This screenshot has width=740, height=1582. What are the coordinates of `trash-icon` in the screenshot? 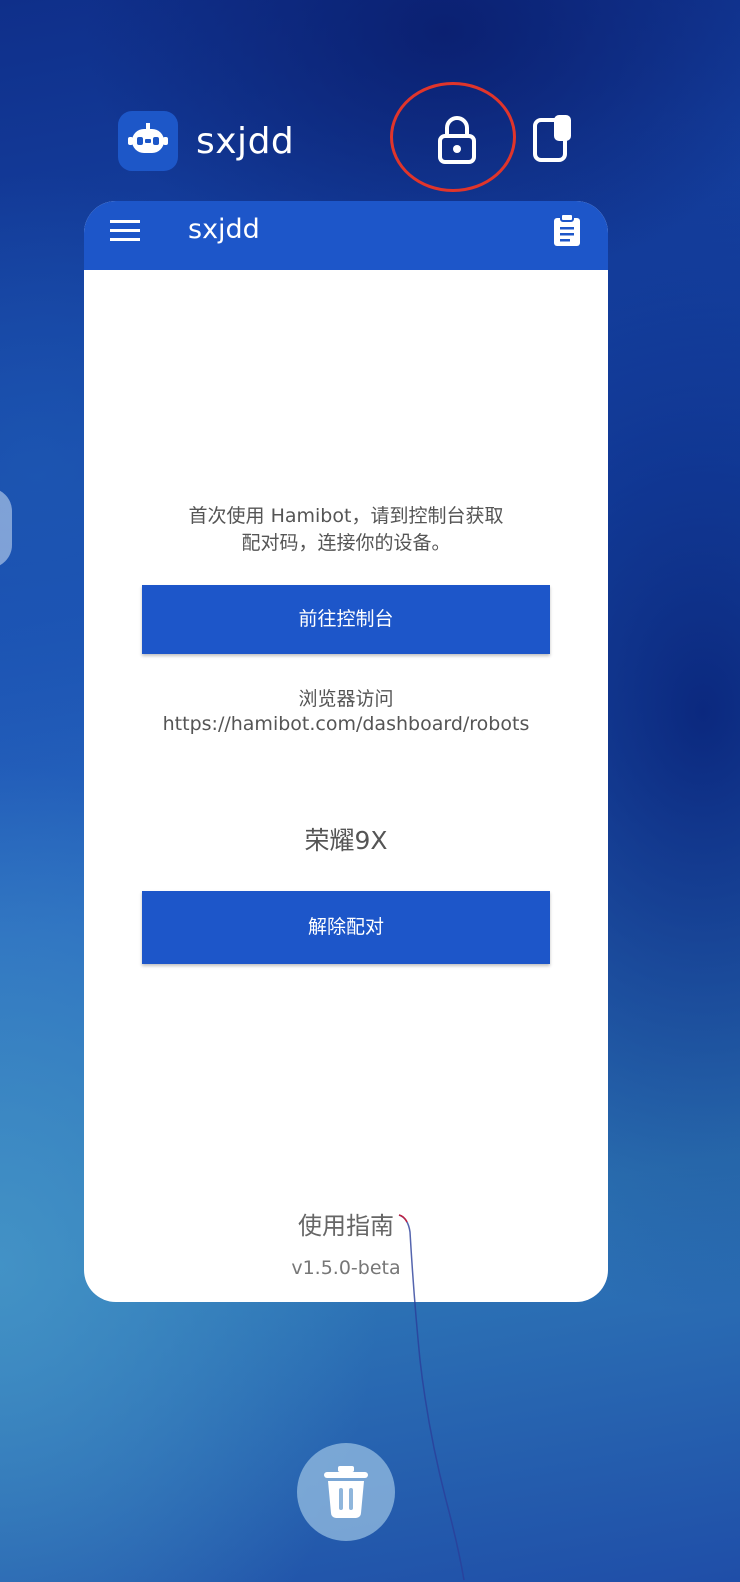 It's located at (346, 1492).